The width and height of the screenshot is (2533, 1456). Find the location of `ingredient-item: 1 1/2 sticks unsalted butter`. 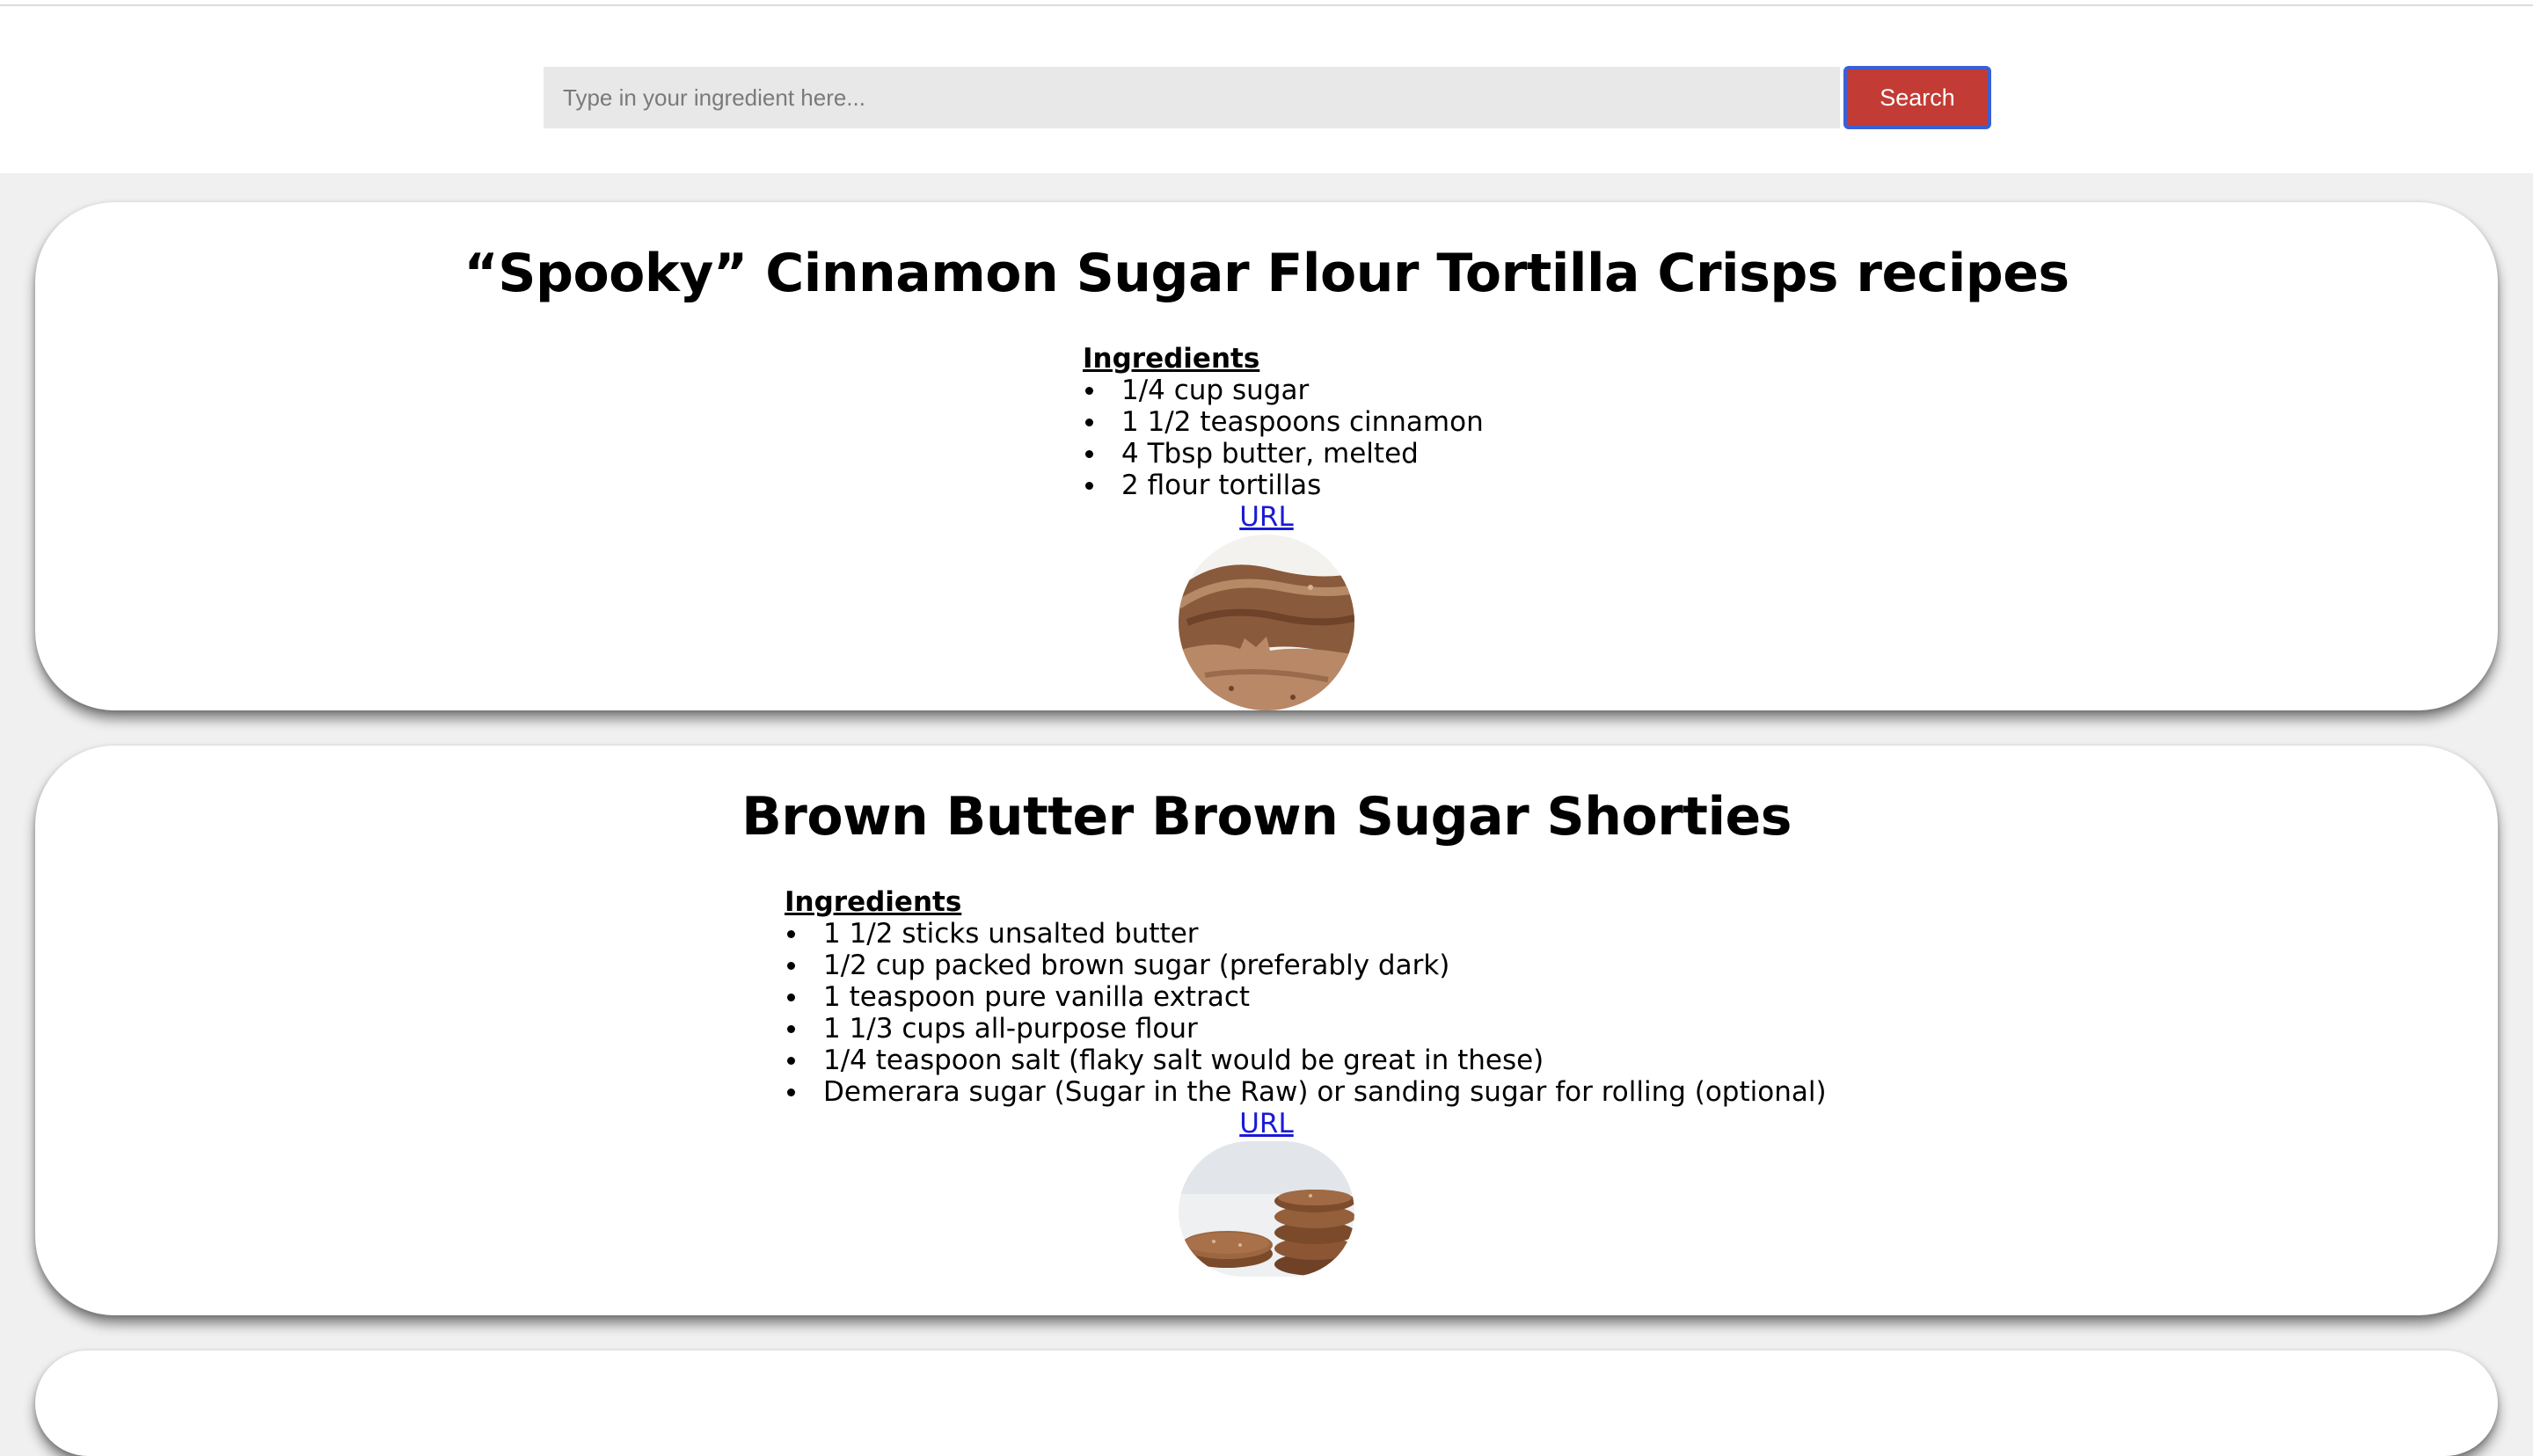

ingredient-item: 1 1/2 sticks unsalted butter is located at coordinates (1306, 934).